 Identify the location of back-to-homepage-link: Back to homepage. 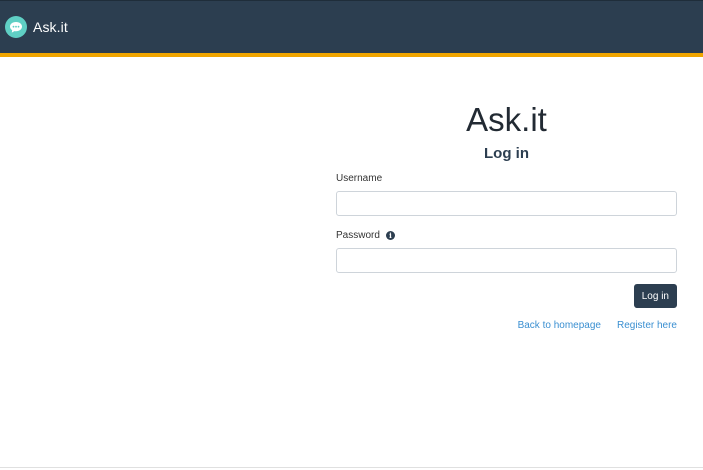
(559, 325).